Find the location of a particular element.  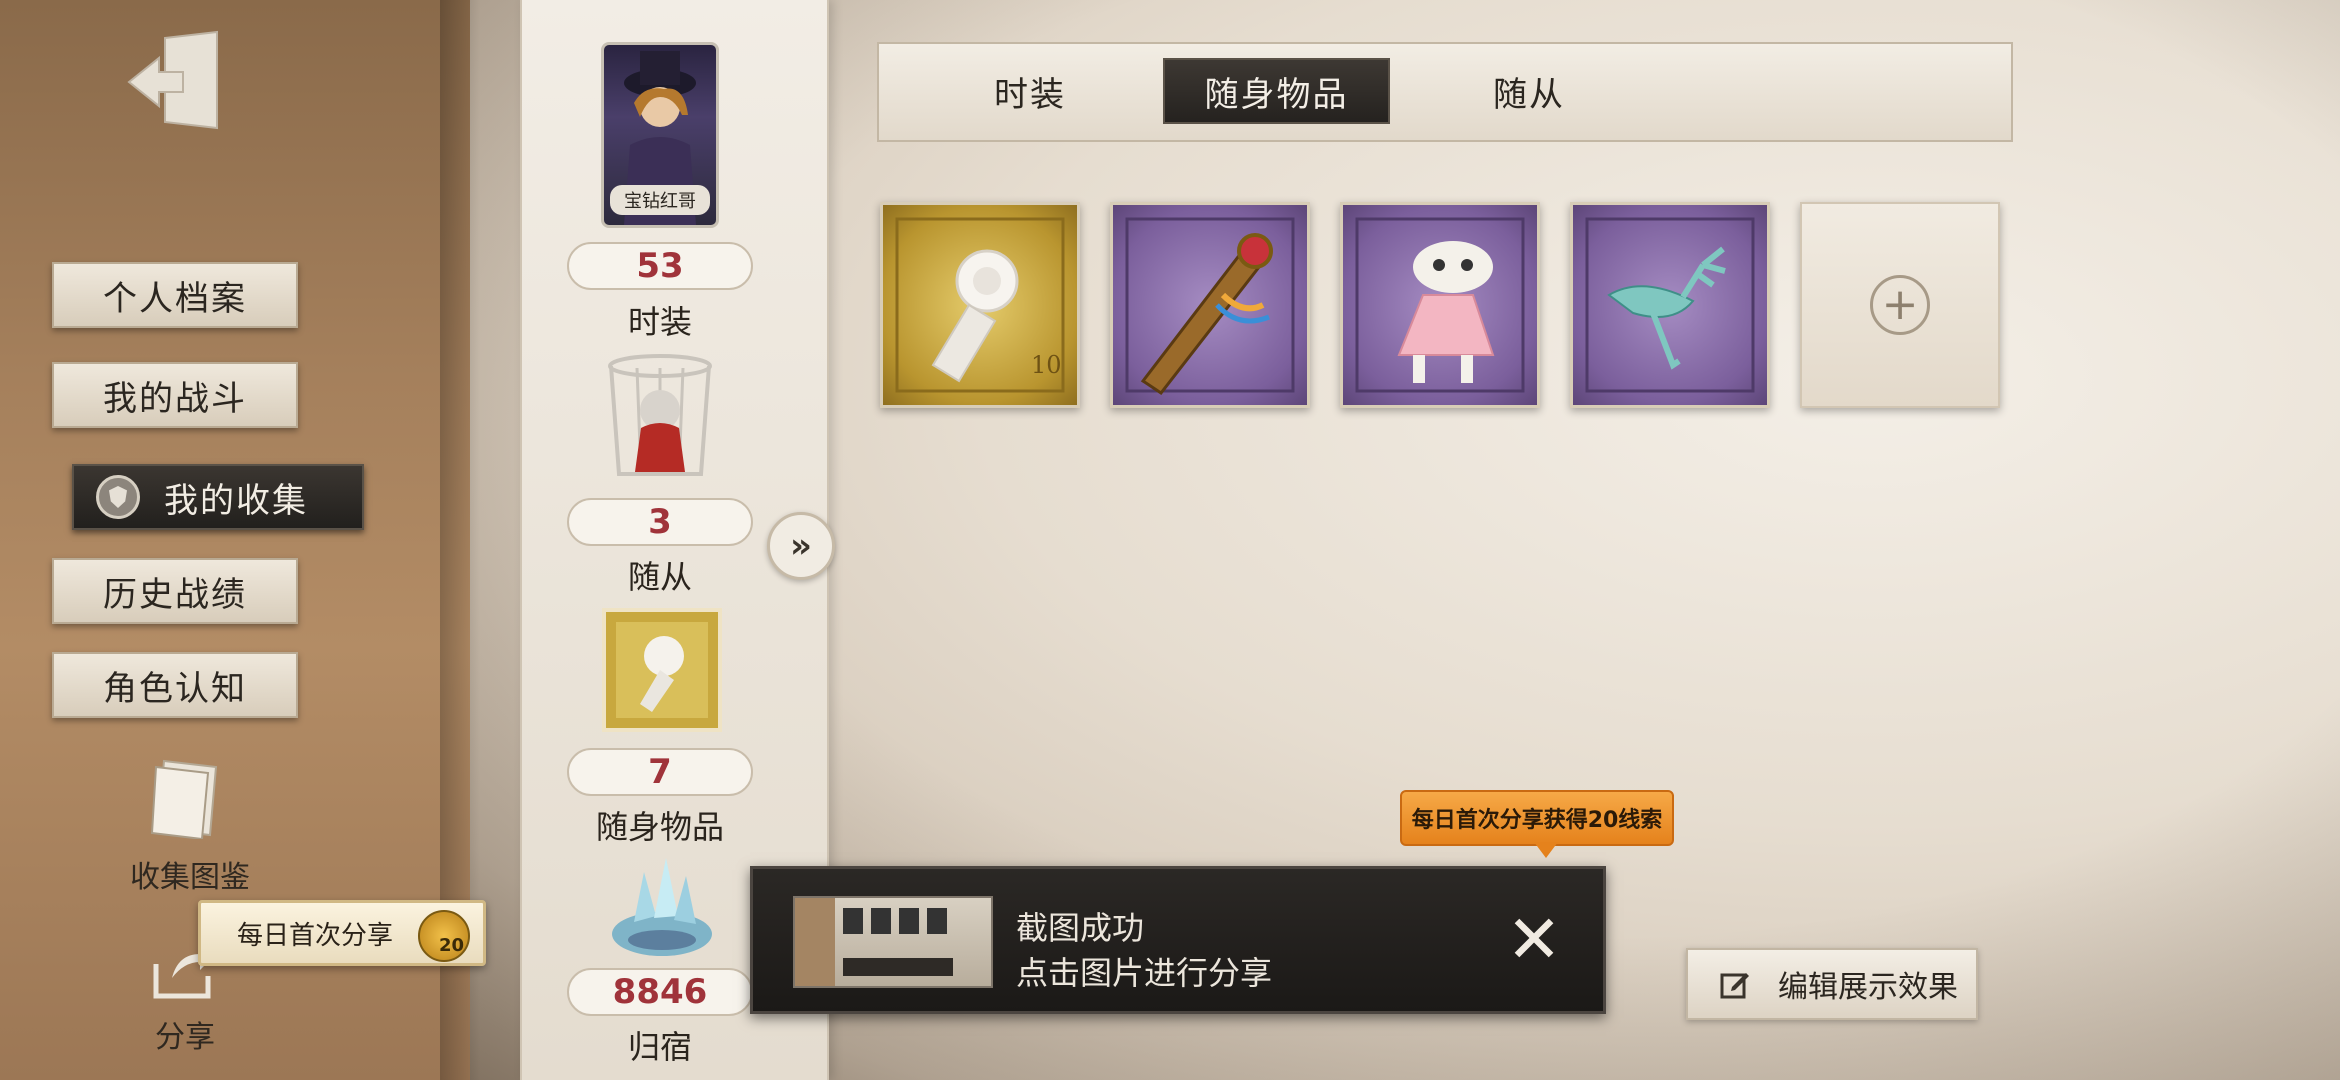

home-count: 8846 is located at coordinates (660, 992).